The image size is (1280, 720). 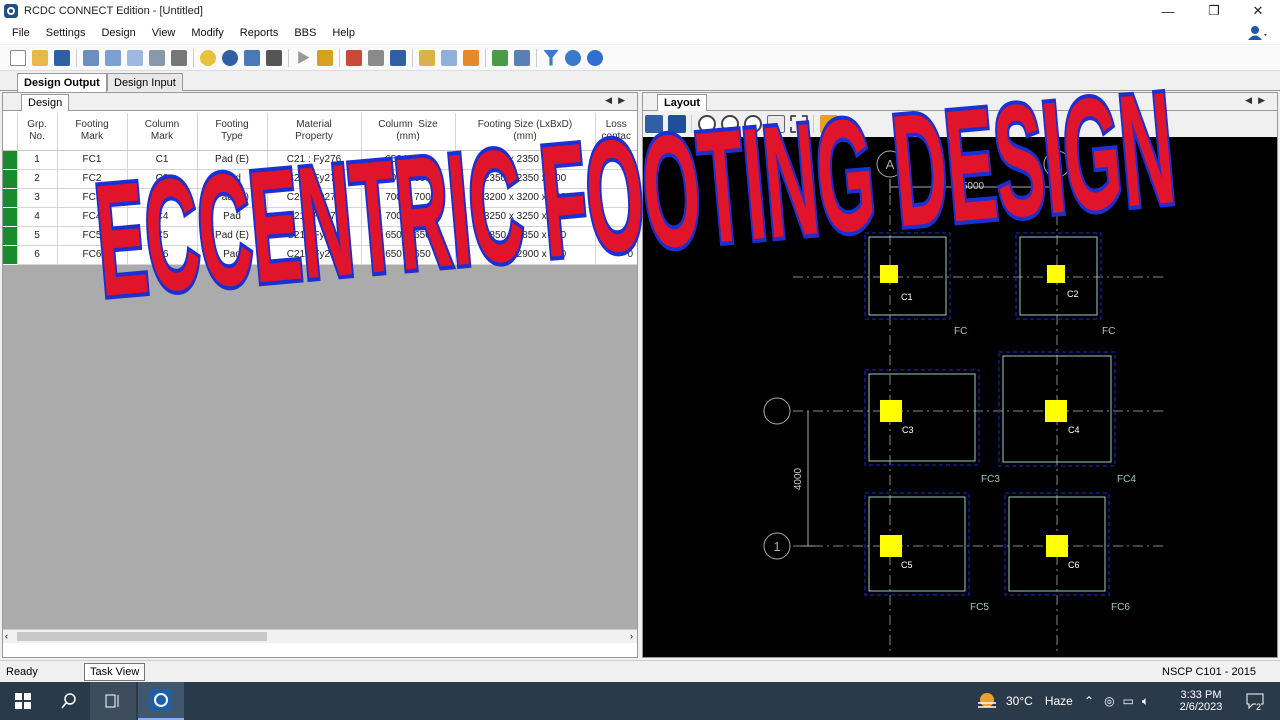 What do you see at coordinates (654, 124) in the screenshot?
I see `save-layout-icon` at bounding box center [654, 124].